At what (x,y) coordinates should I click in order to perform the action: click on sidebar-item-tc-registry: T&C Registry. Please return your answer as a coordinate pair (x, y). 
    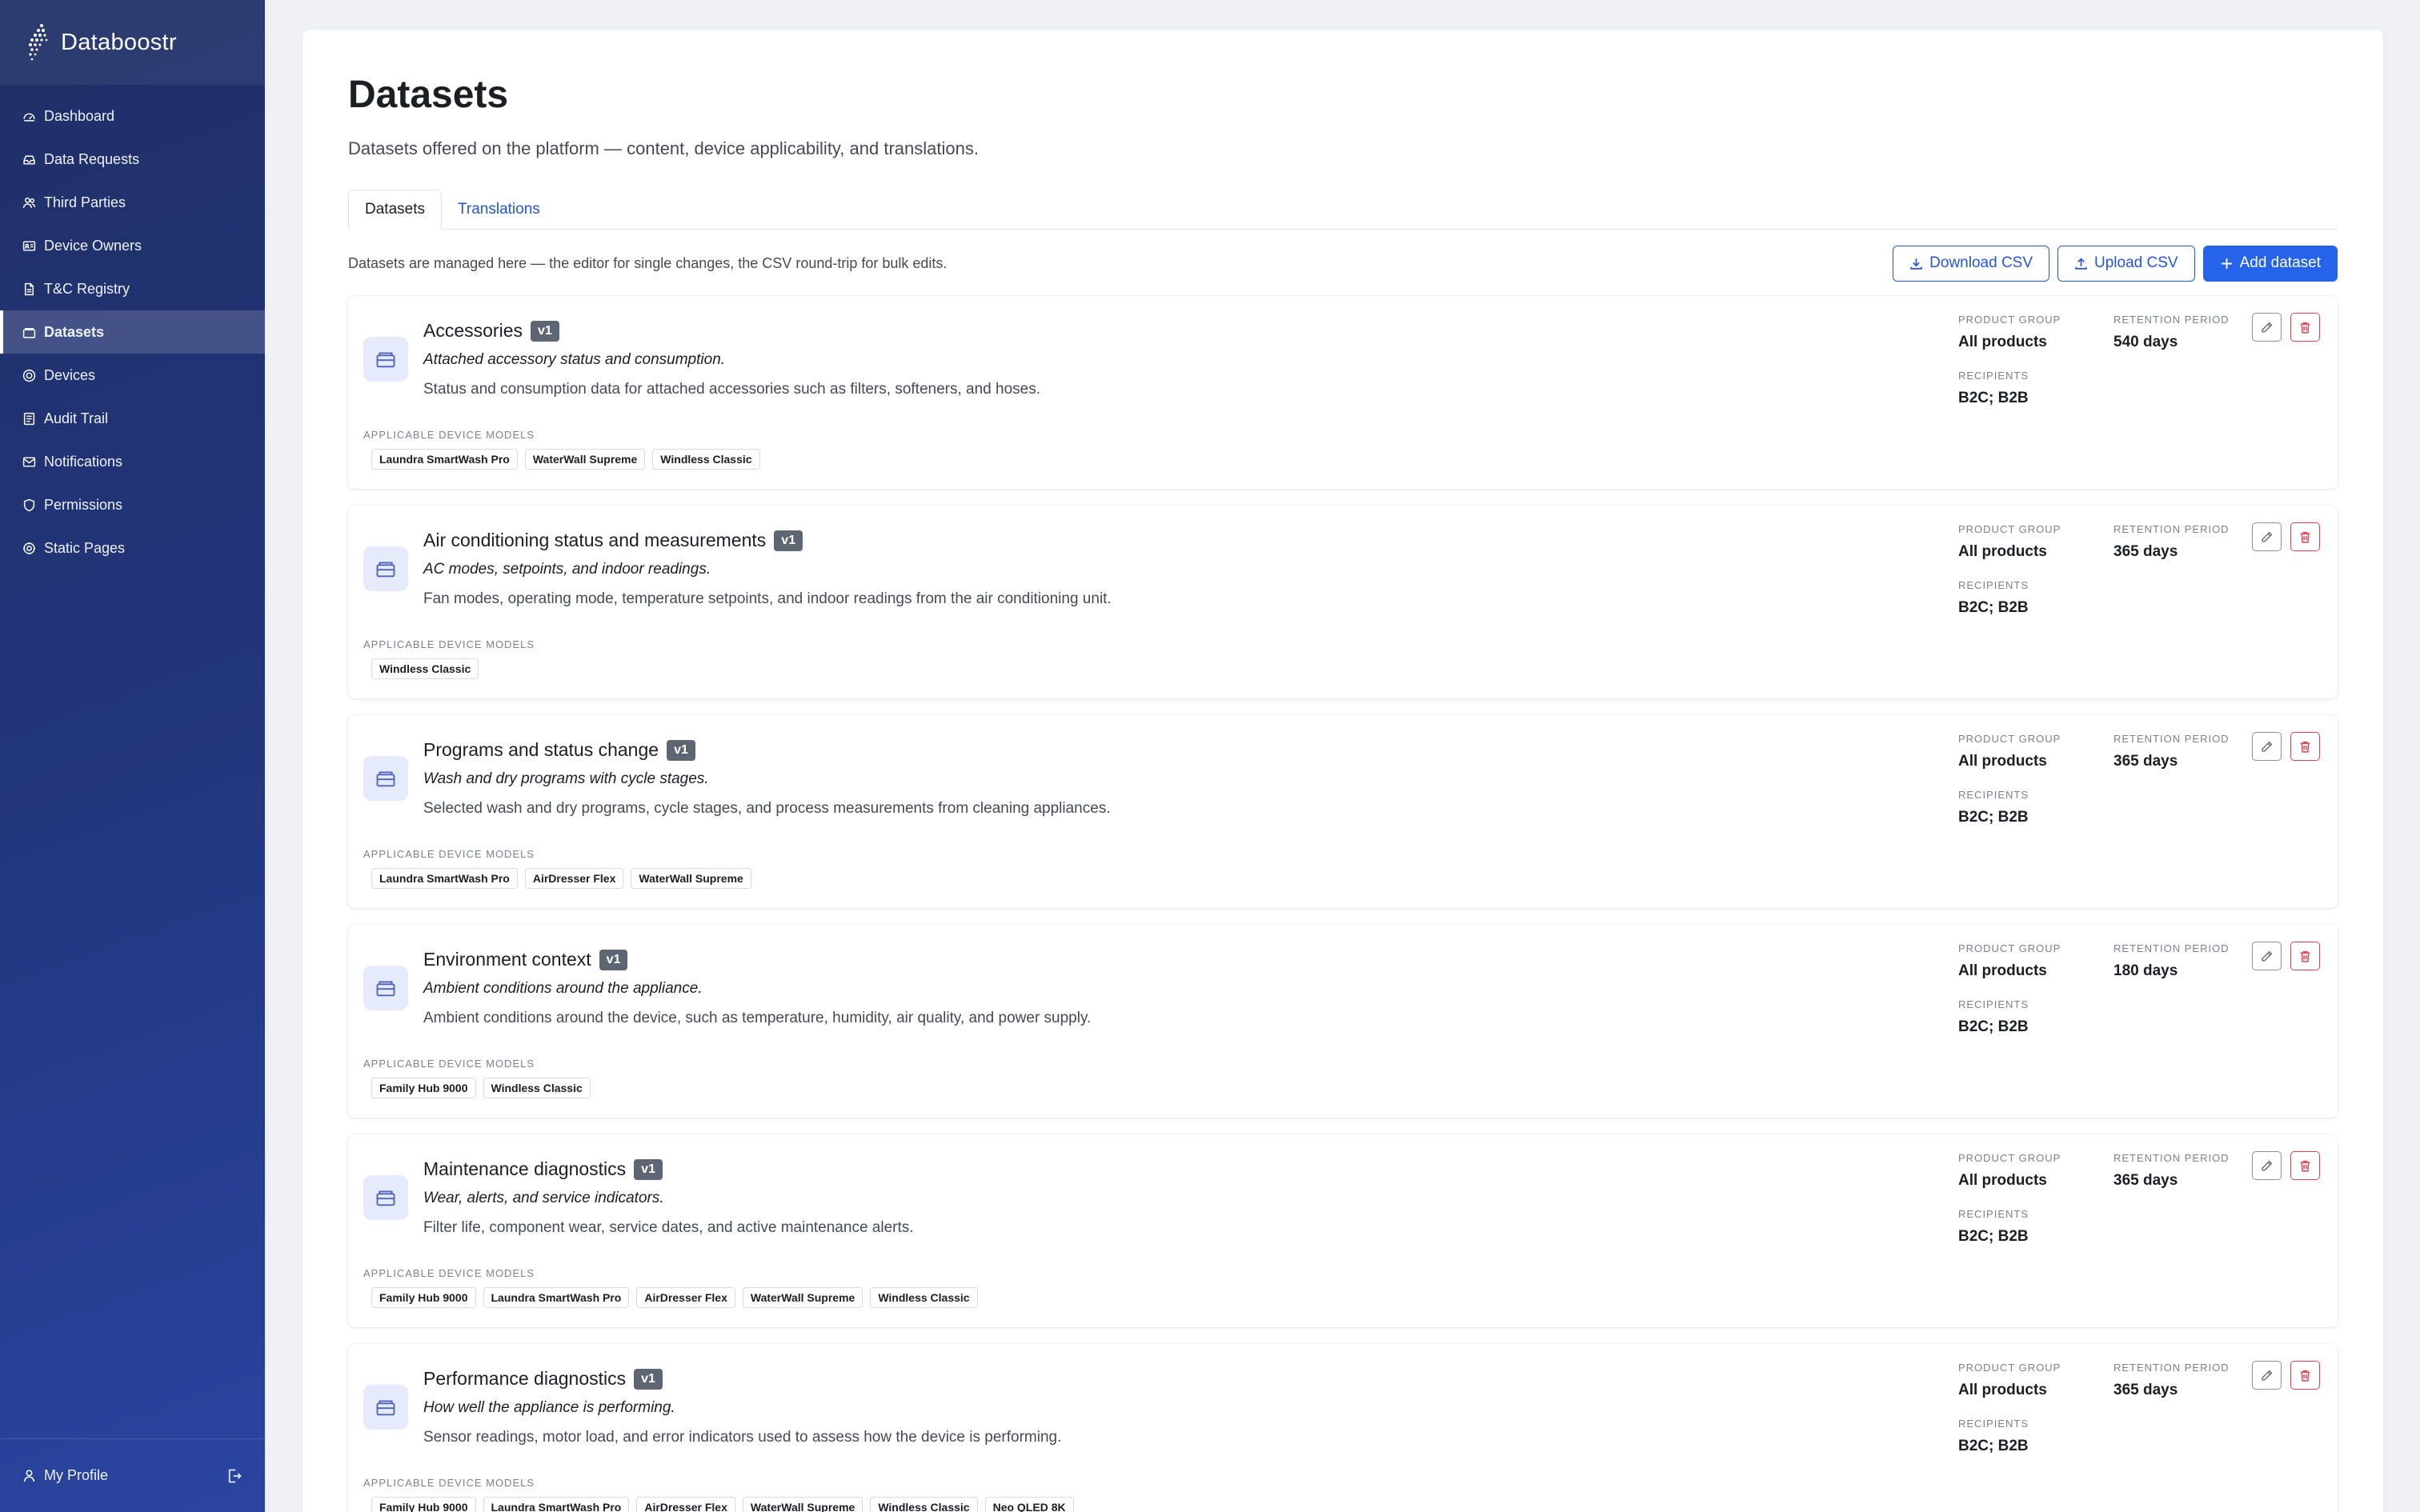
    Looking at the image, I should click on (132, 288).